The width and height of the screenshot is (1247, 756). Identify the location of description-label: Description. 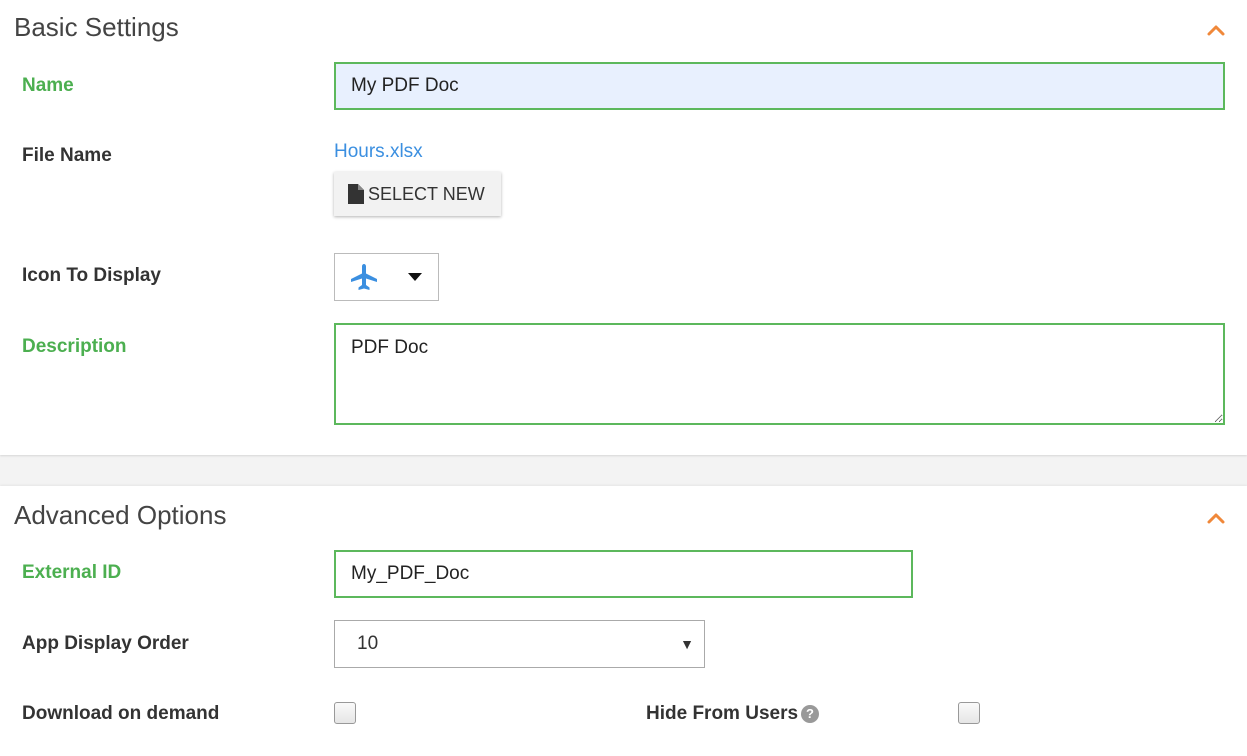
(74, 346).